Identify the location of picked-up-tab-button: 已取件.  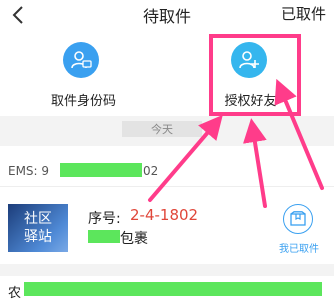
(303, 13).